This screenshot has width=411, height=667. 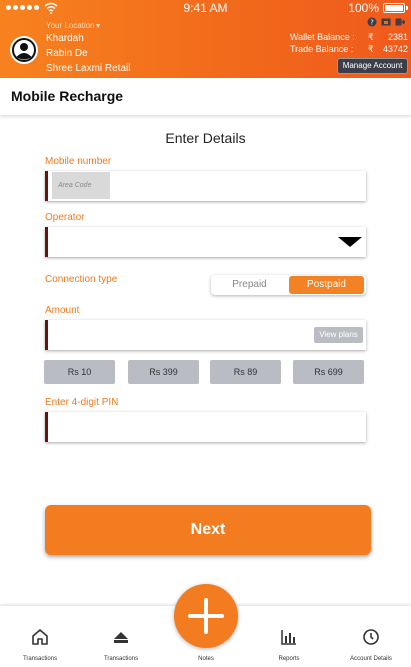 I want to click on area-code-input: Area Code, so click(x=81, y=185).